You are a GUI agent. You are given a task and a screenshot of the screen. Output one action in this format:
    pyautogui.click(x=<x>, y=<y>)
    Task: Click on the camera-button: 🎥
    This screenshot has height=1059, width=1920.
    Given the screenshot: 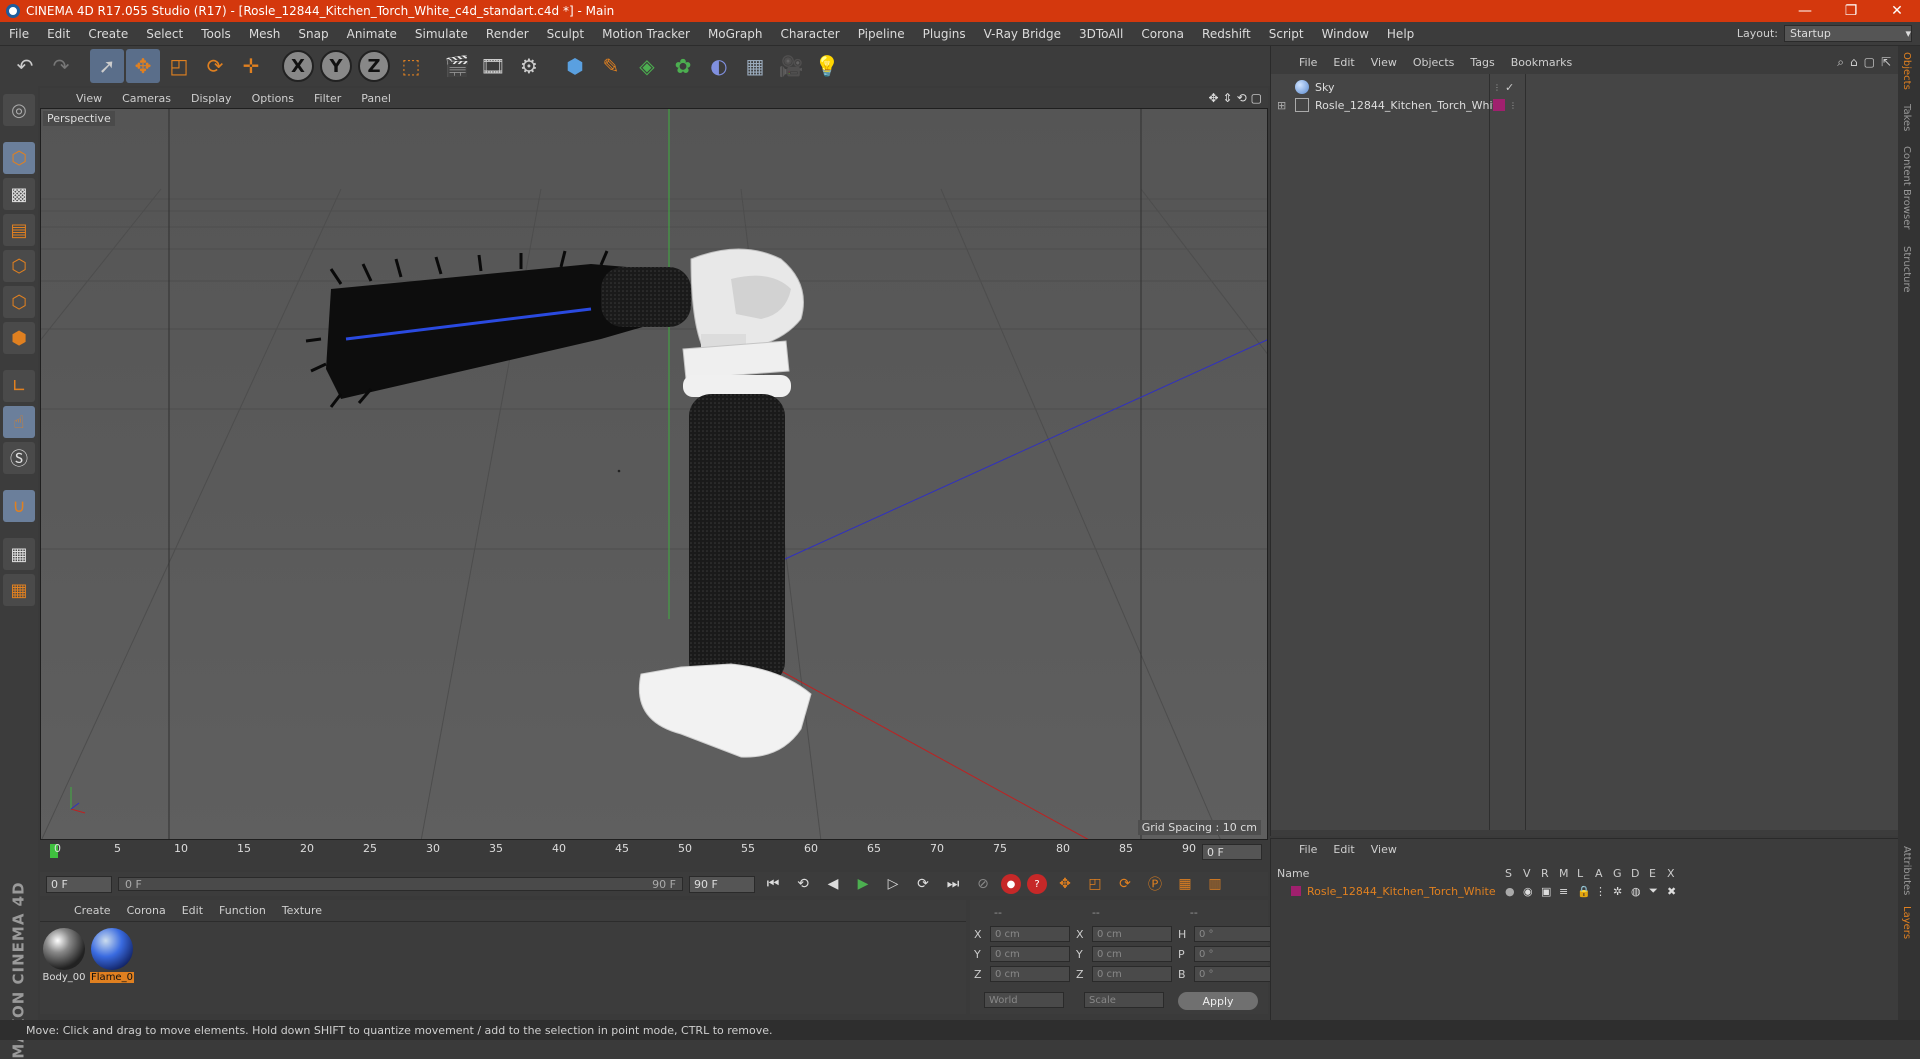 What is the action you would take?
    pyautogui.click(x=791, y=66)
    